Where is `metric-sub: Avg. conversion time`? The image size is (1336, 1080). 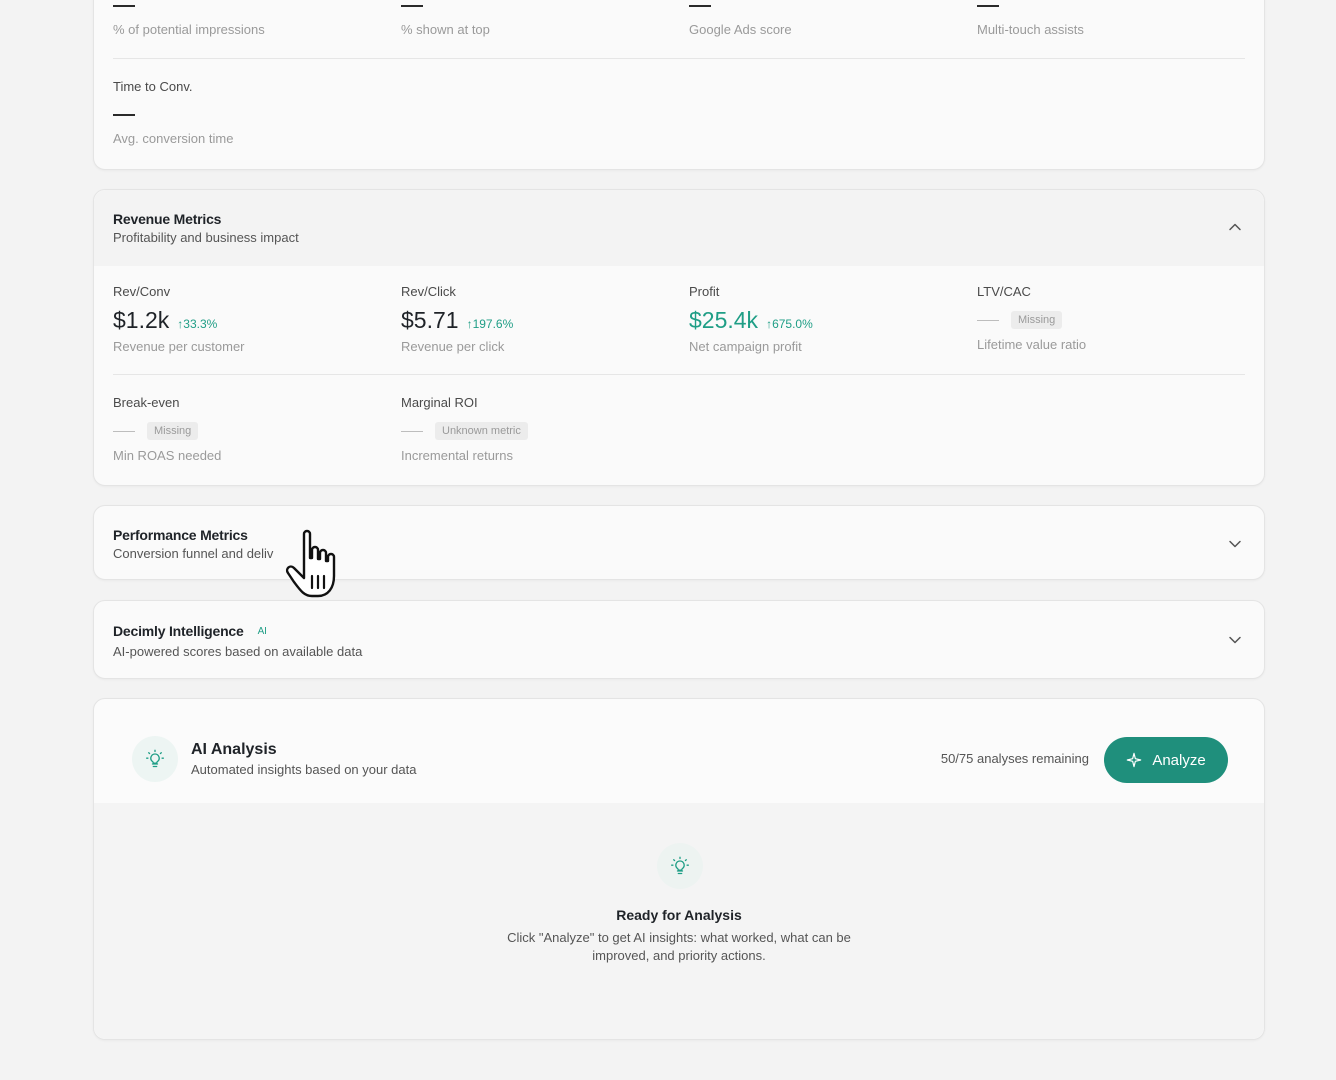
metric-sub: Avg. conversion time is located at coordinates (173, 138).